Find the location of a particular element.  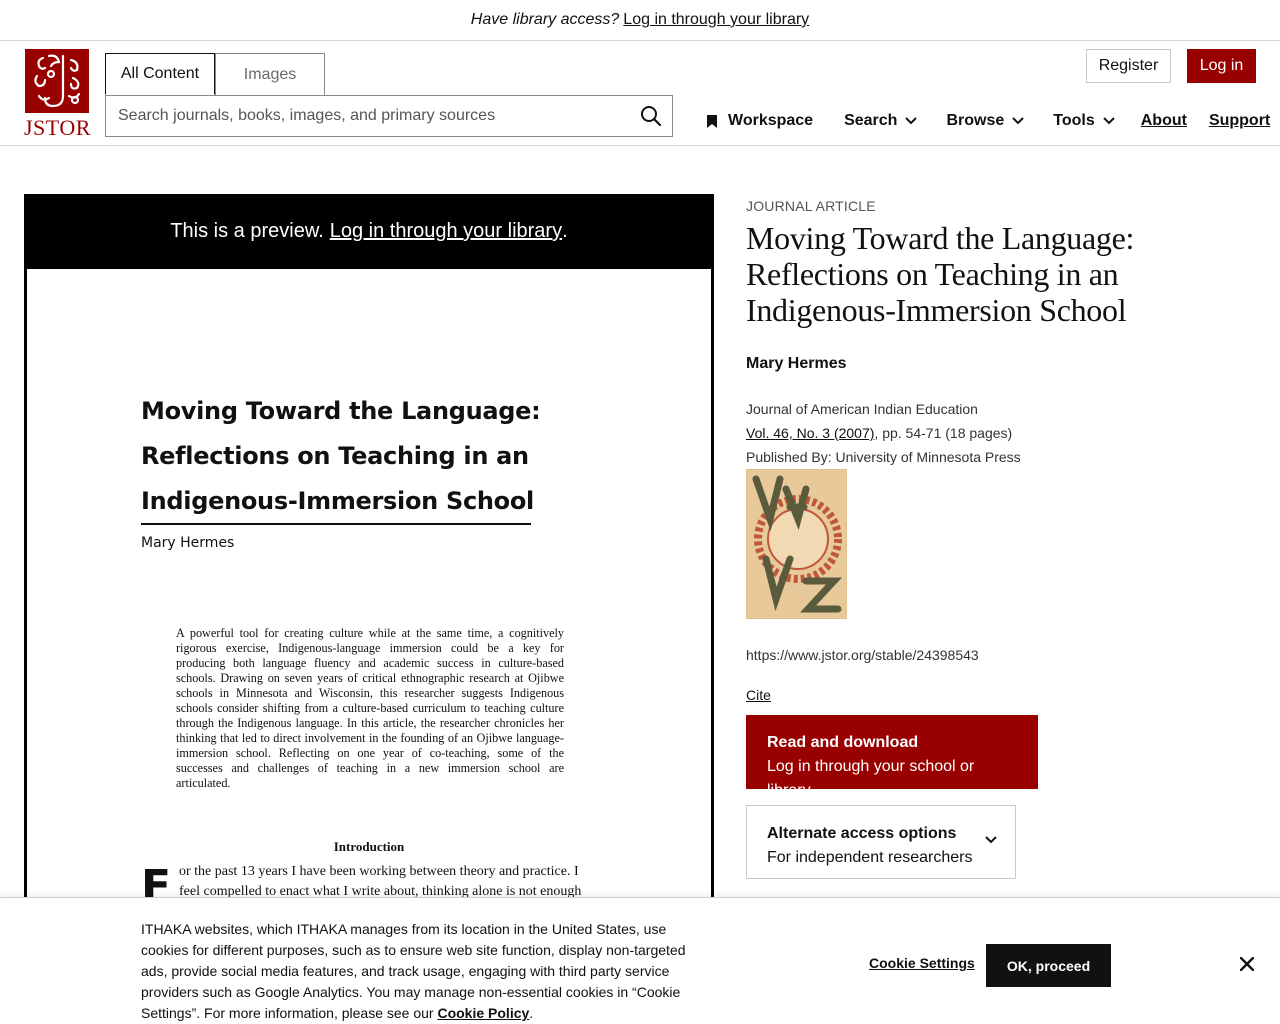

alternate-access-title: Alternate access options is located at coordinates (862, 833).